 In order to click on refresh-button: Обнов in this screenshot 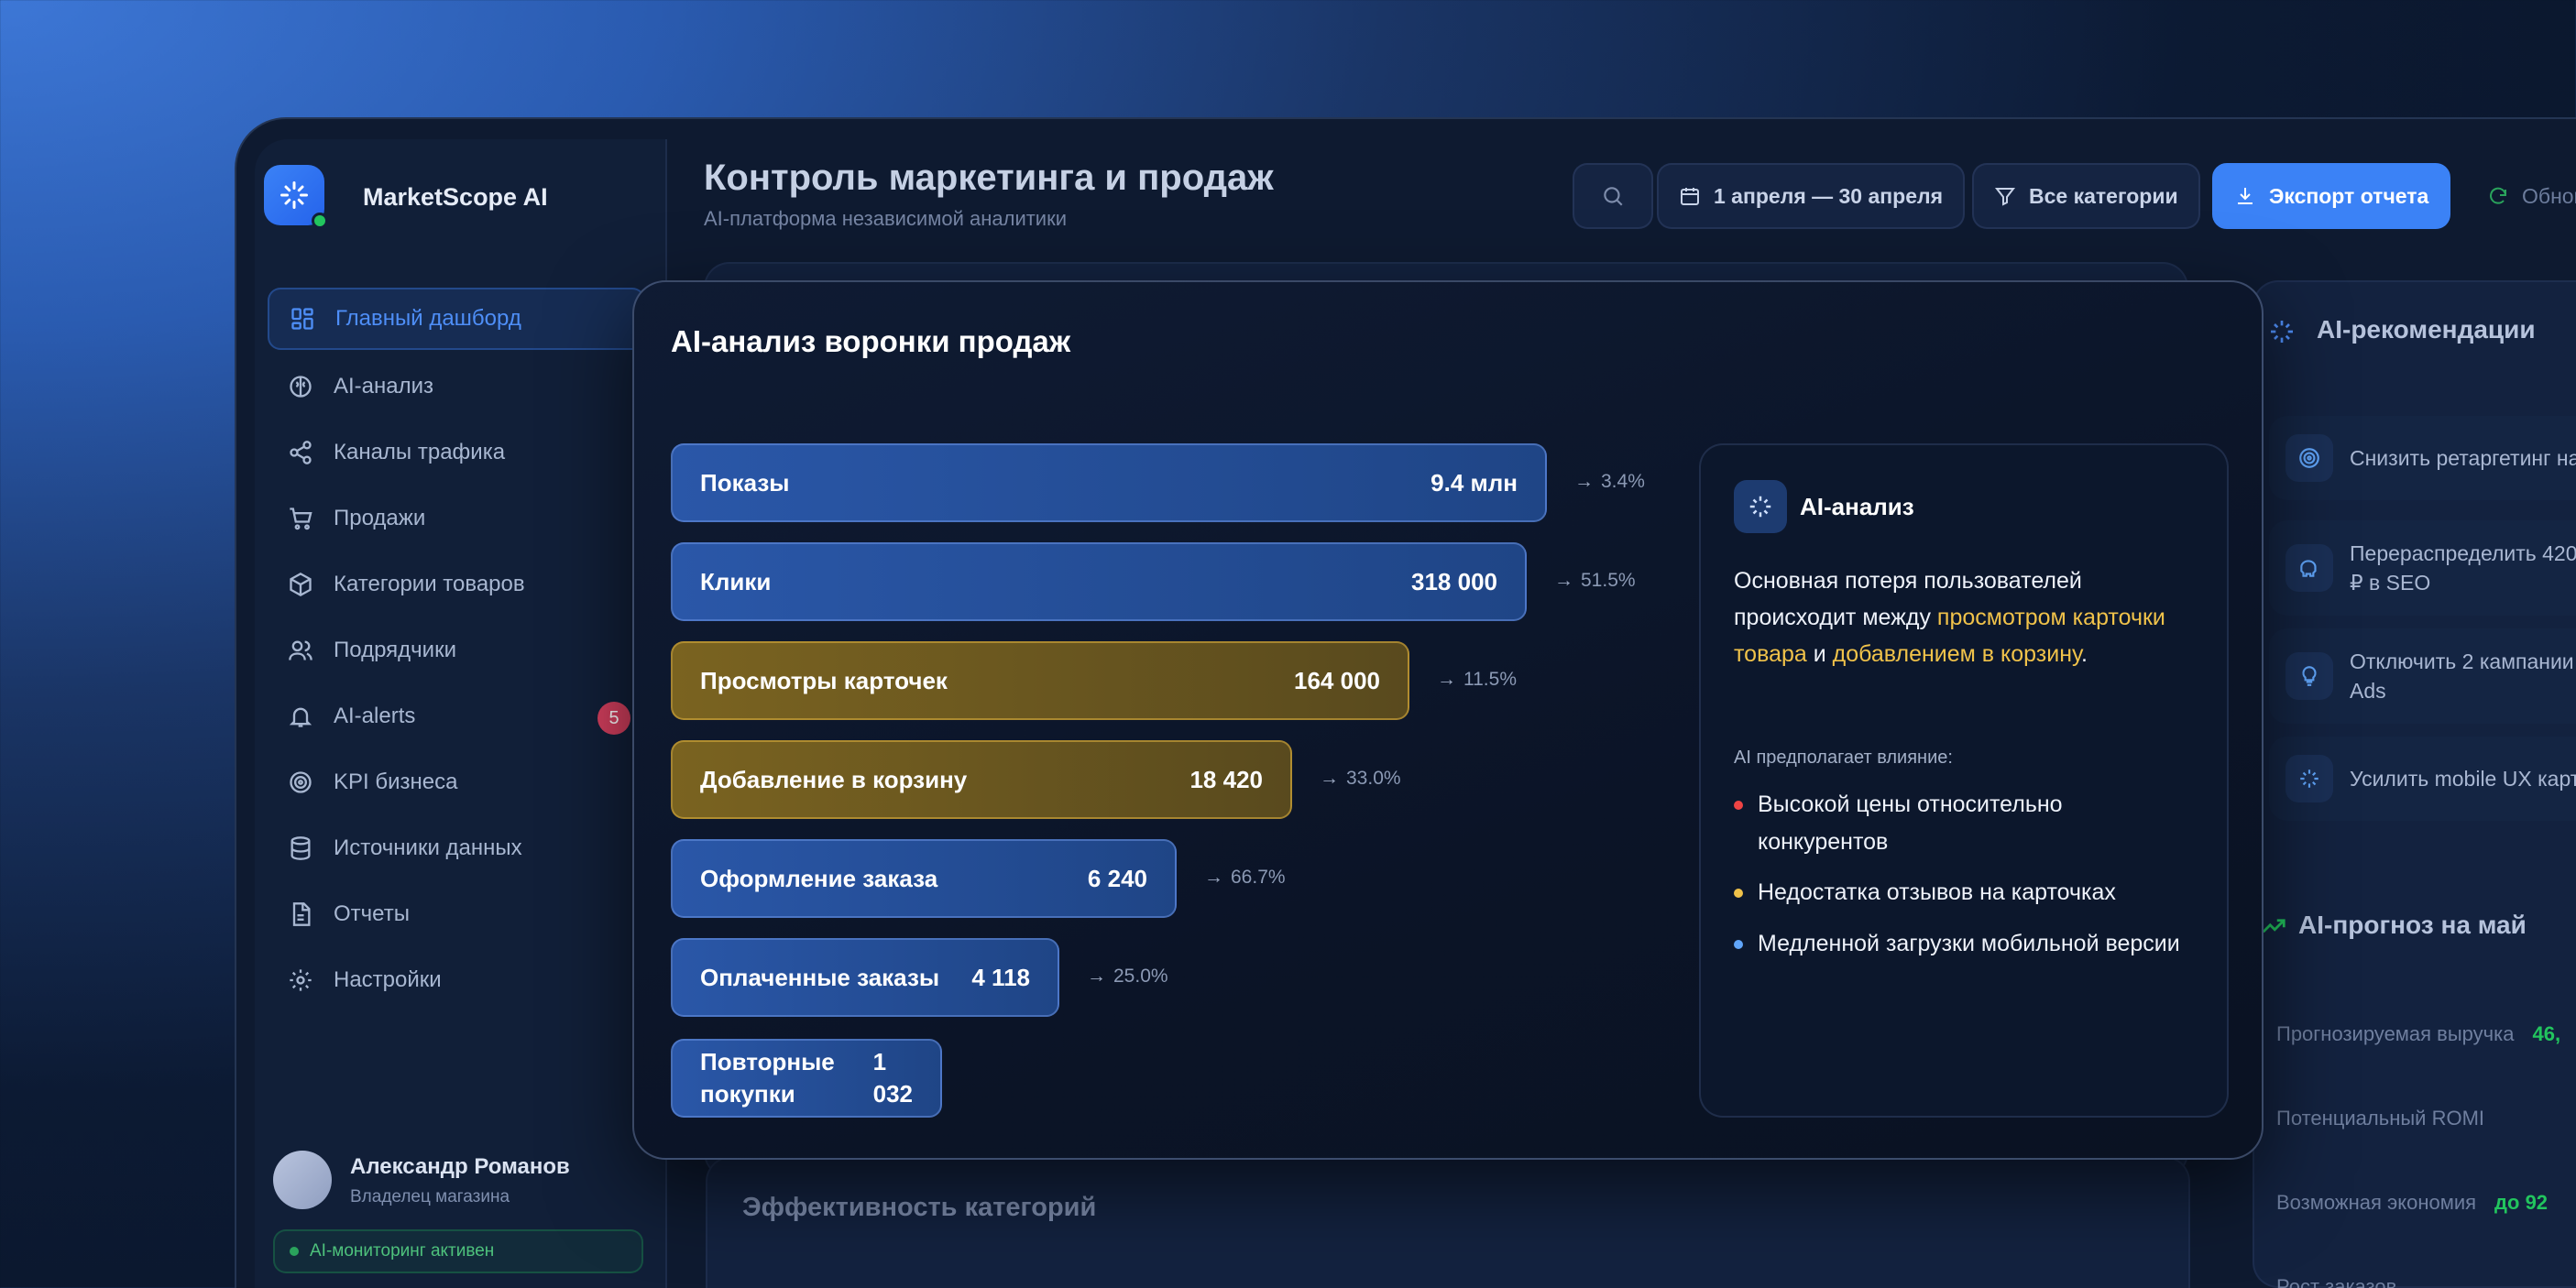, I will do `click(2520, 196)`.